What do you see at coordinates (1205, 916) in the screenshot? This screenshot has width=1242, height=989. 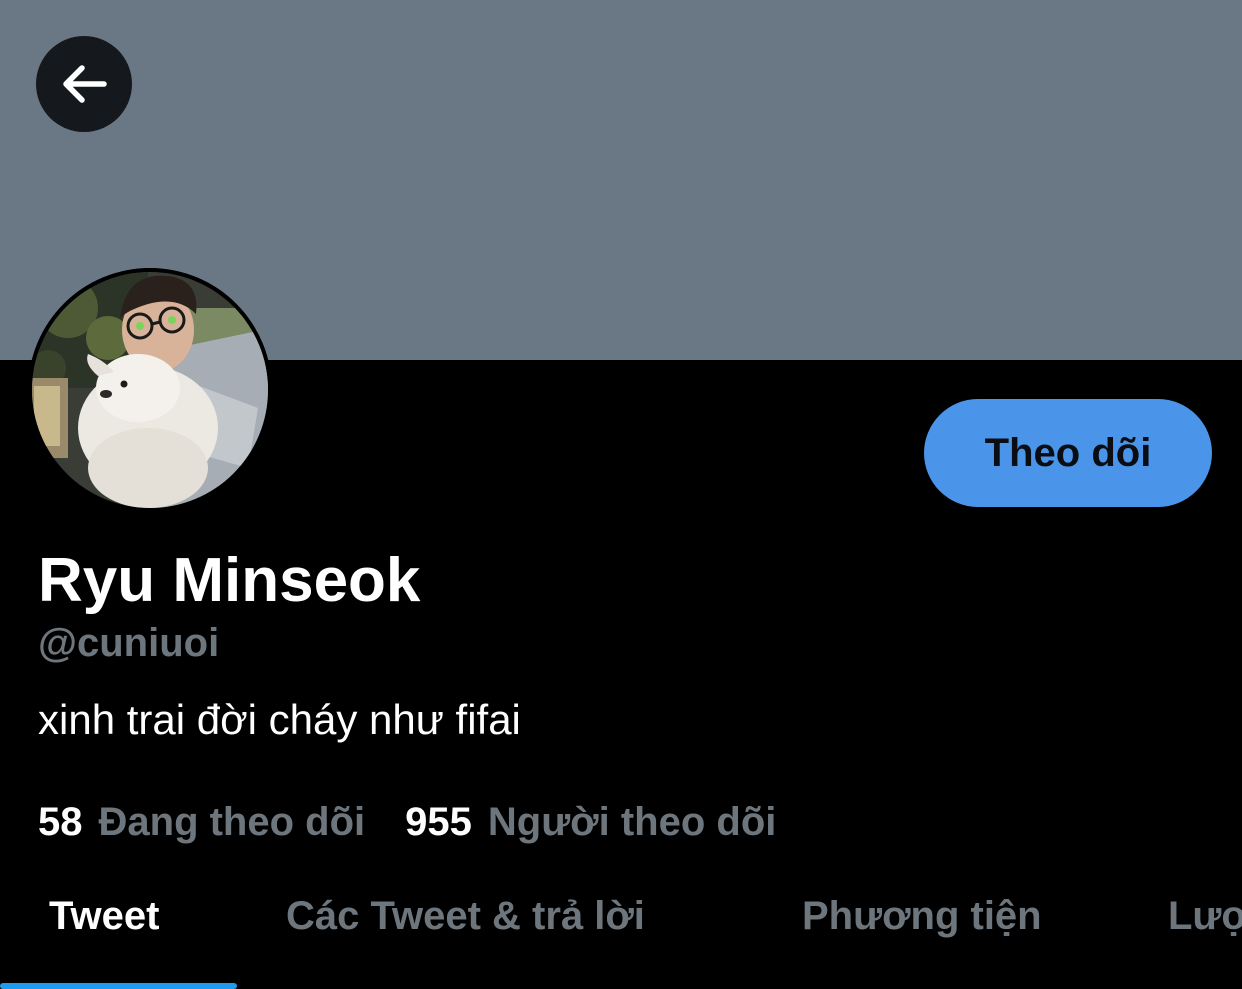 I see `tab-likes: Lượt thích` at bounding box center [1205, 916].